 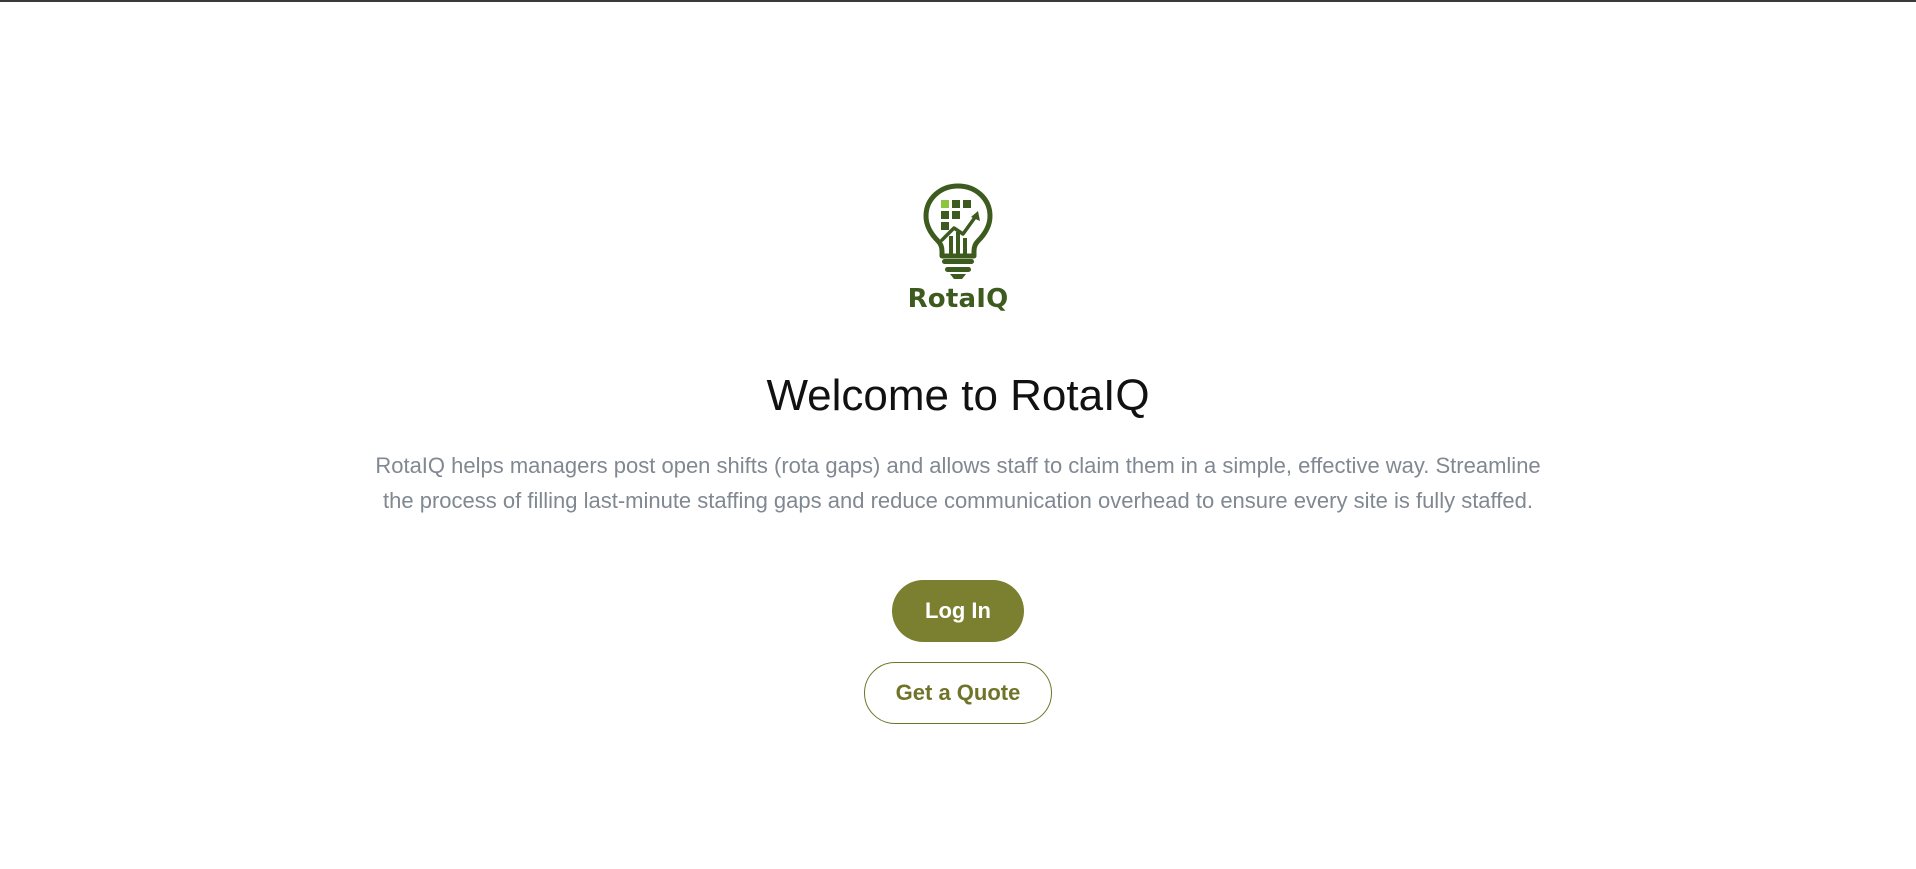 I want to click on page-title: Welcome to RotaIQ, so click(x=958, y=395).